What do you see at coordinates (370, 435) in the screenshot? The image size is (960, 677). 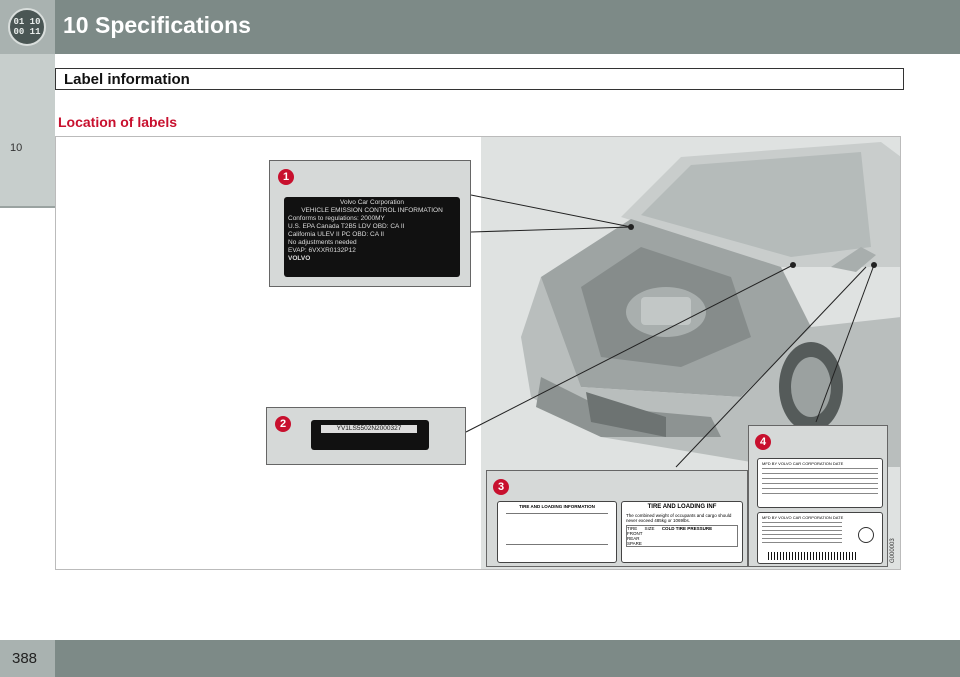 I see `vin-label: YV1LS5502N2000327` at bounding box center [370, 435].